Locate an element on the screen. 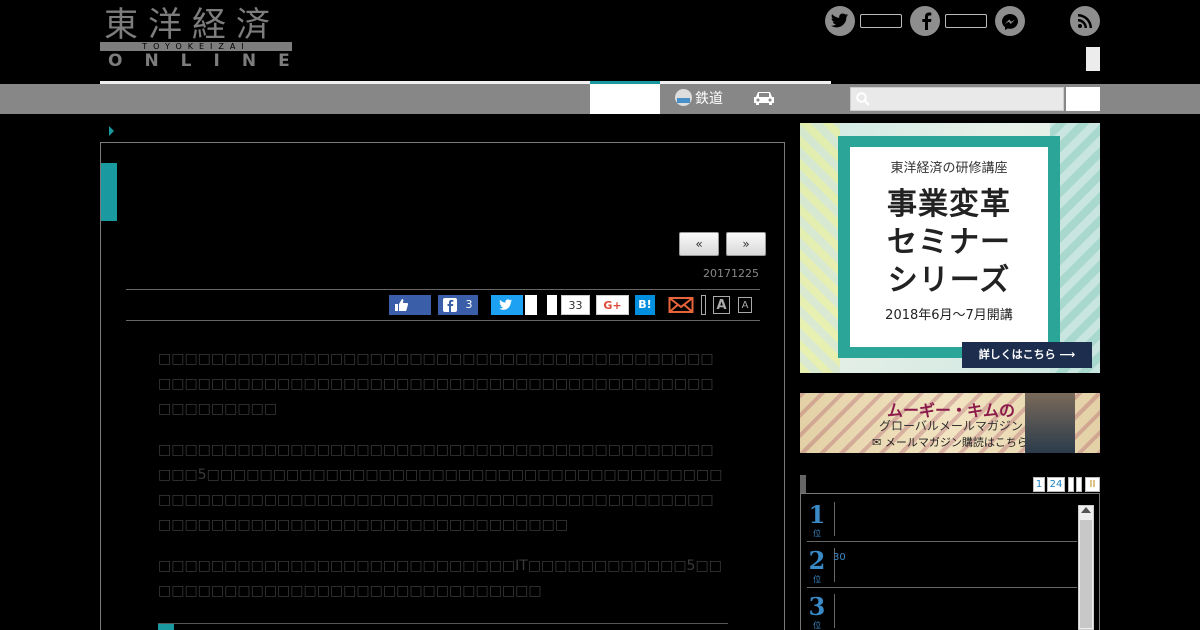 The height and width of the screenshot is (630, 1200). mail-icon is located at coordinates (681, 305).